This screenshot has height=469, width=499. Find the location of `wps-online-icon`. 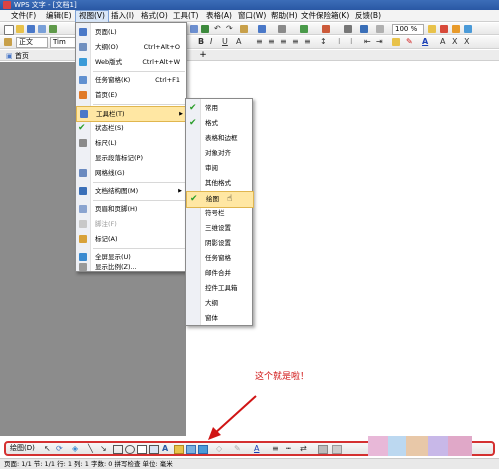

wps-online-icon is located at coordinates (456, 29).